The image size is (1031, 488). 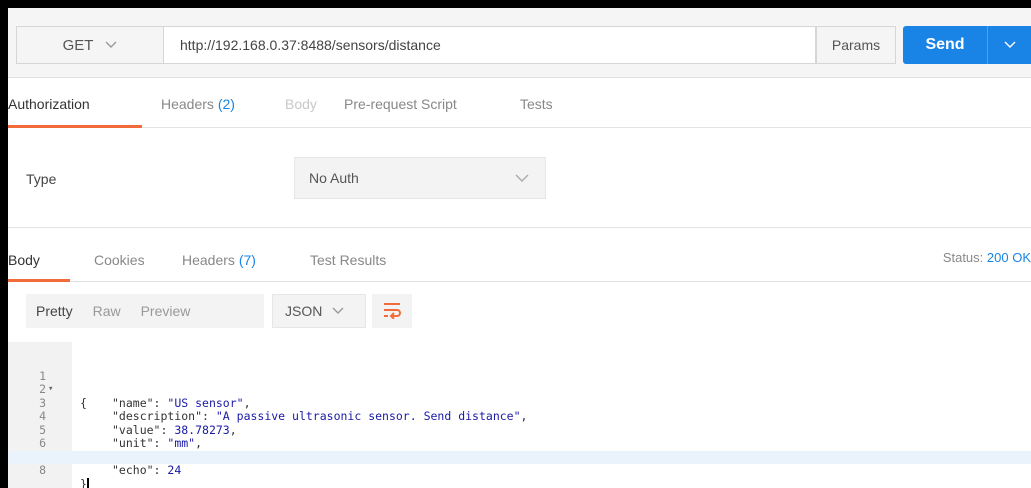 I want to click on tab-label: Cookies, so click(x=119, y=260).